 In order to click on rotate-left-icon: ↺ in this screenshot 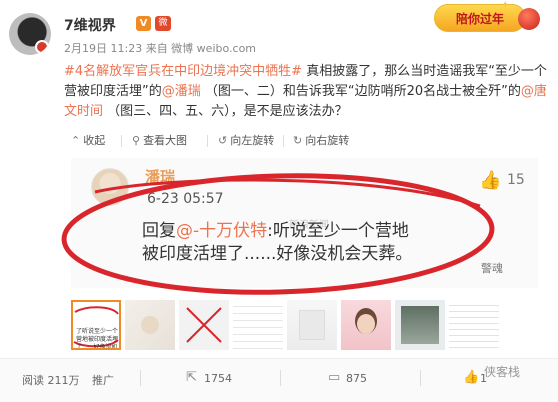, I will do `click(223, 140)`.